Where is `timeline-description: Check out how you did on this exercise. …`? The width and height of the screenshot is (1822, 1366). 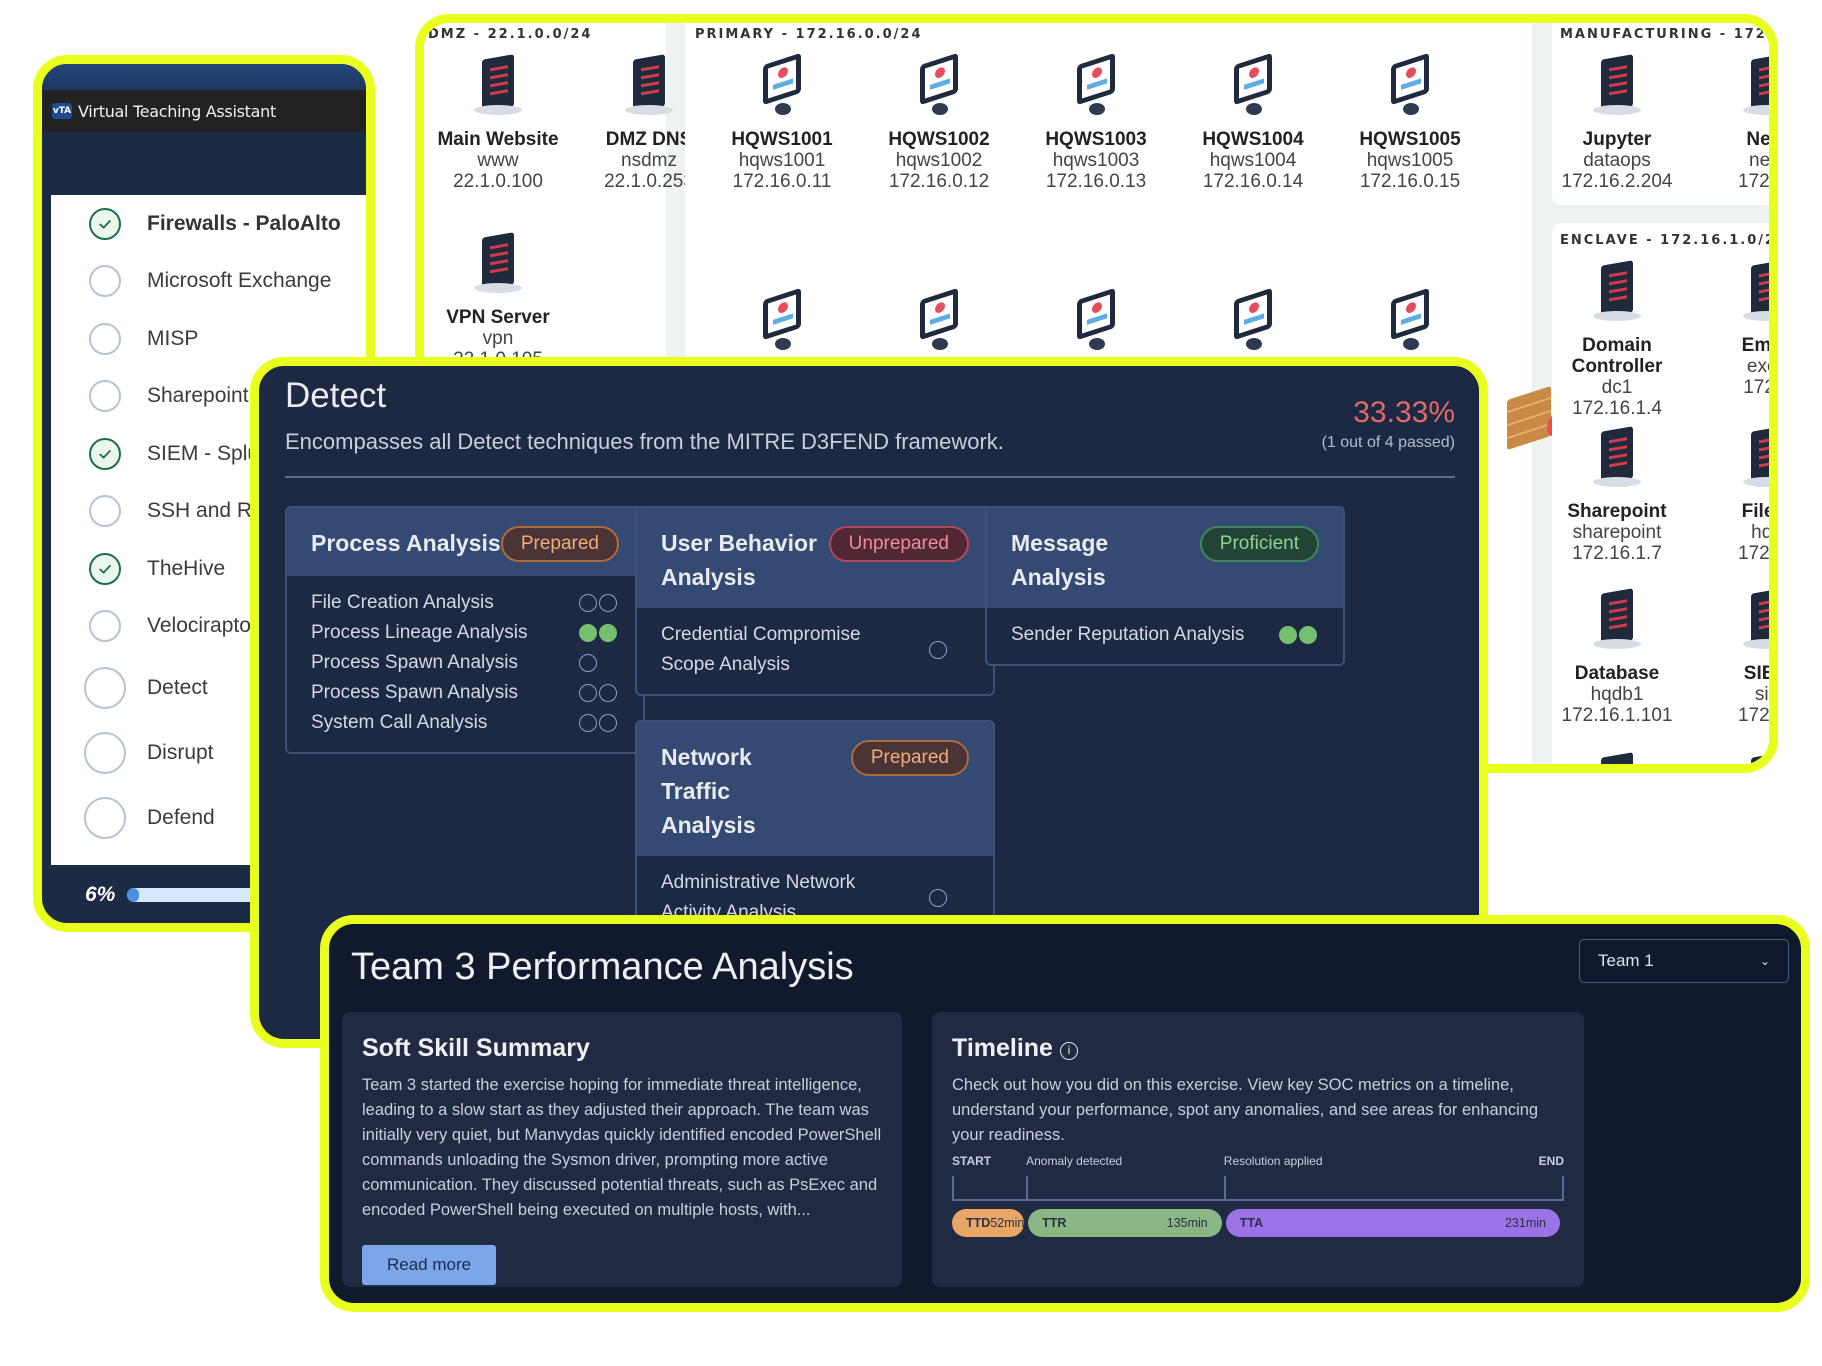 timeline-description: Check out how you did on this exercise. … is located at coordinates (1245, 1110).